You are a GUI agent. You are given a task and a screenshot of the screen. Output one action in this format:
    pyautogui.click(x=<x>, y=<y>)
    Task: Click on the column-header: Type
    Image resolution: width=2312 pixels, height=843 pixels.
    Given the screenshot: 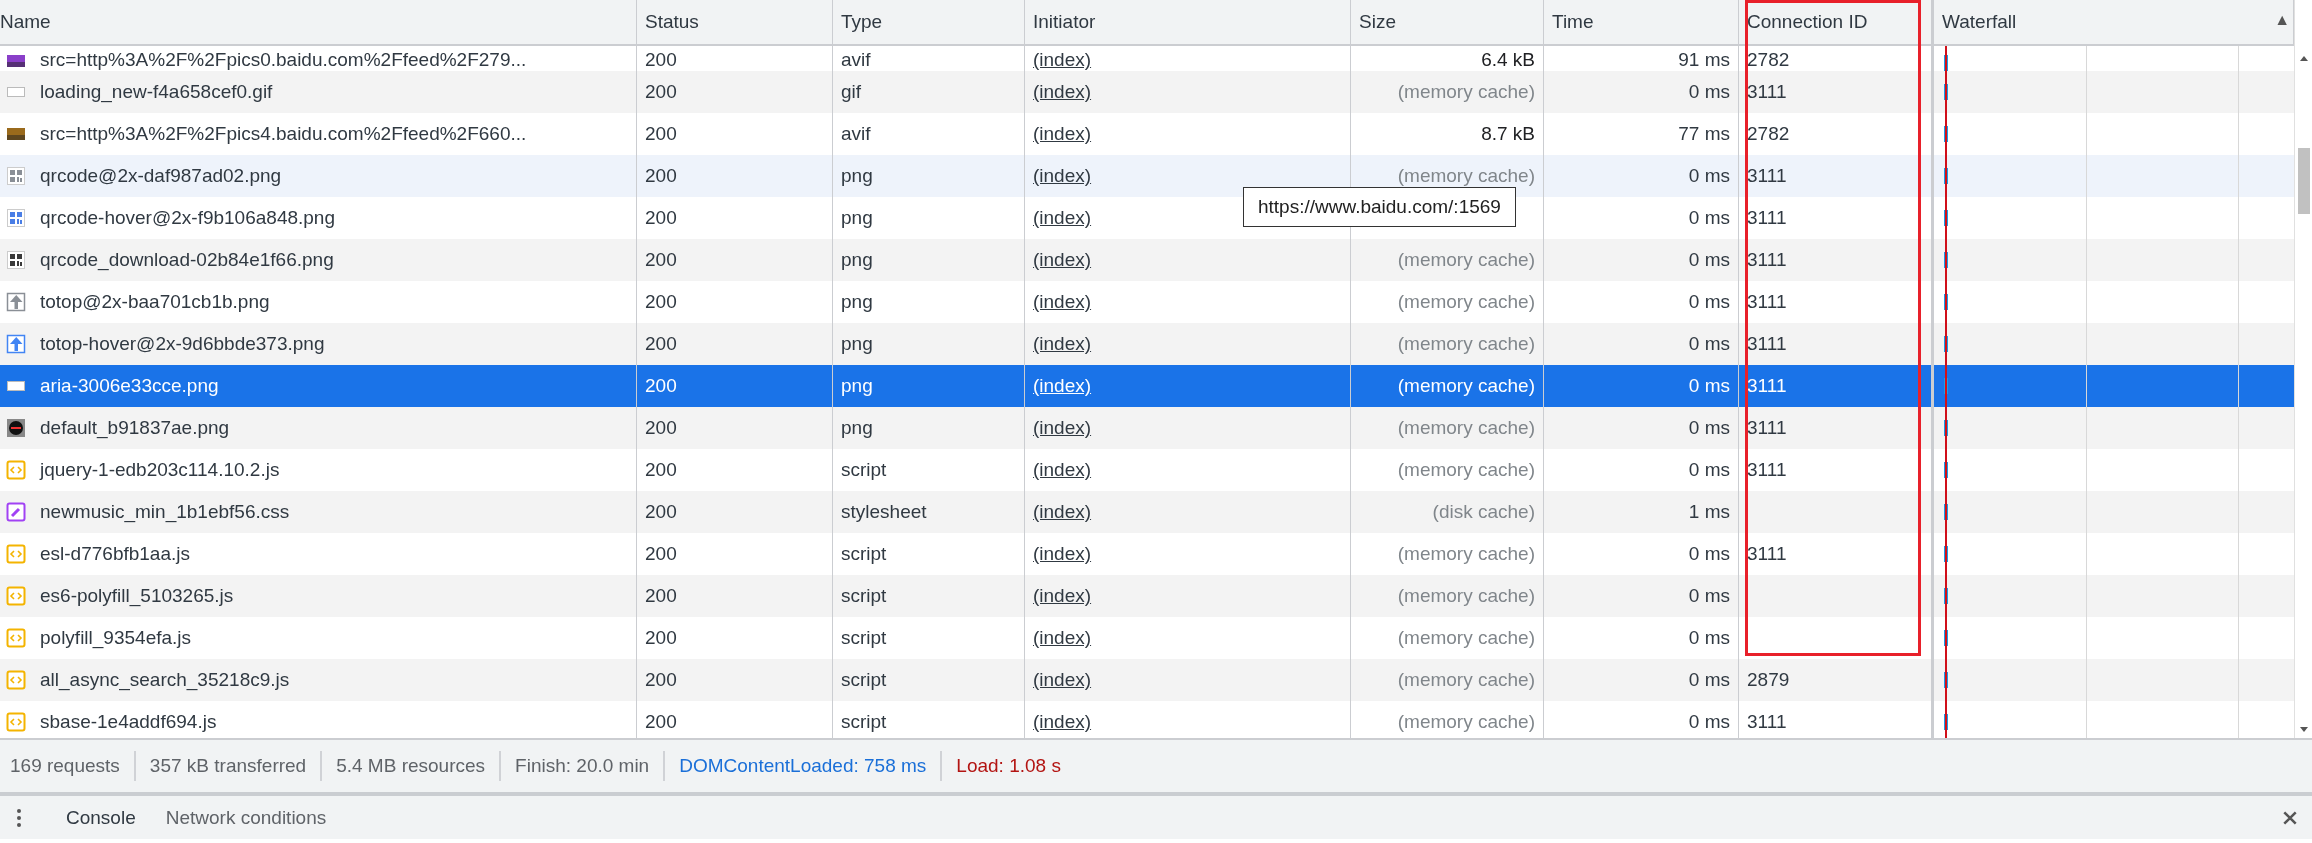 What is the action you would take?
    pyautogui.click(x=929, y=22)
    